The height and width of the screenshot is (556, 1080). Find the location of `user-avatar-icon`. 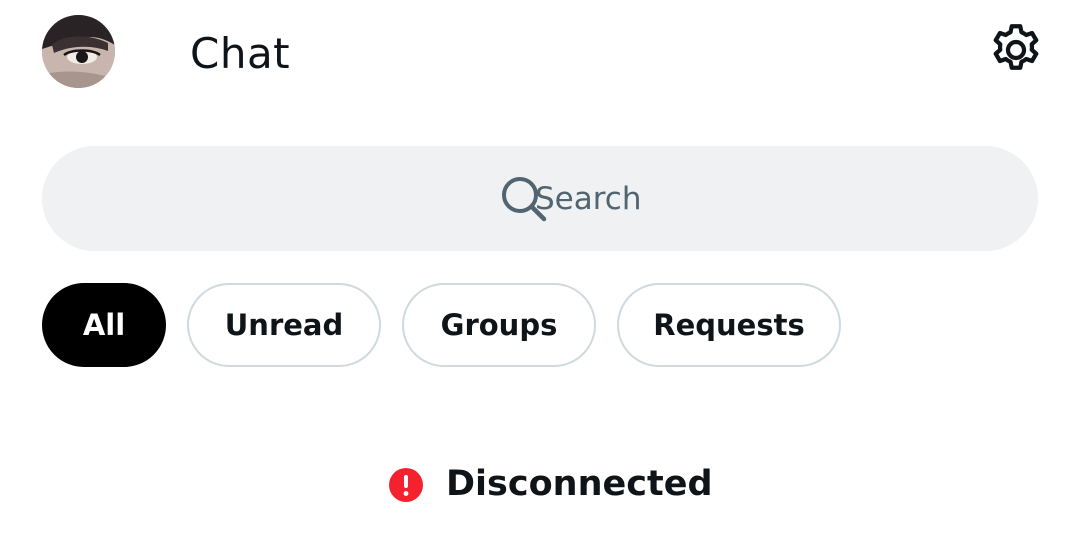

user-avatar-icon is located at coordinates (78, 51).